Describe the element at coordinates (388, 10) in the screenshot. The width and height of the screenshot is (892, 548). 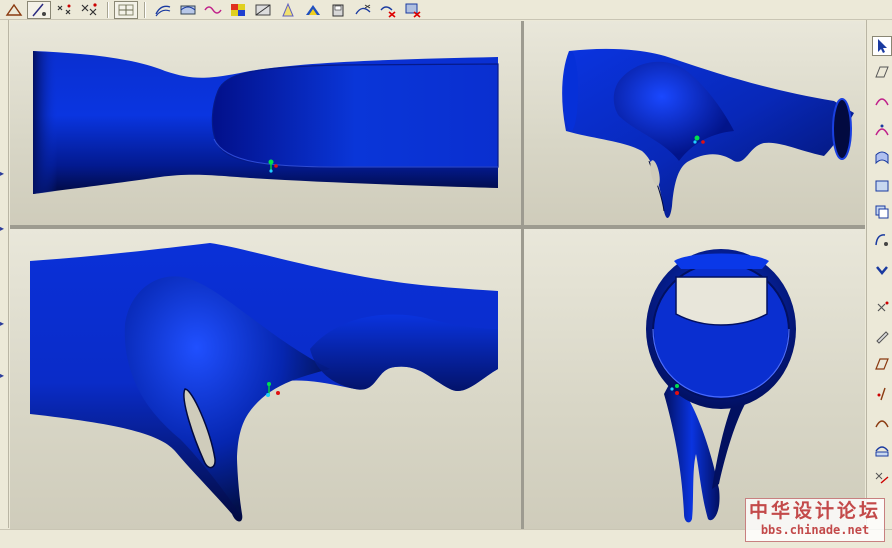
I see `delete-curve-icon` at that location.